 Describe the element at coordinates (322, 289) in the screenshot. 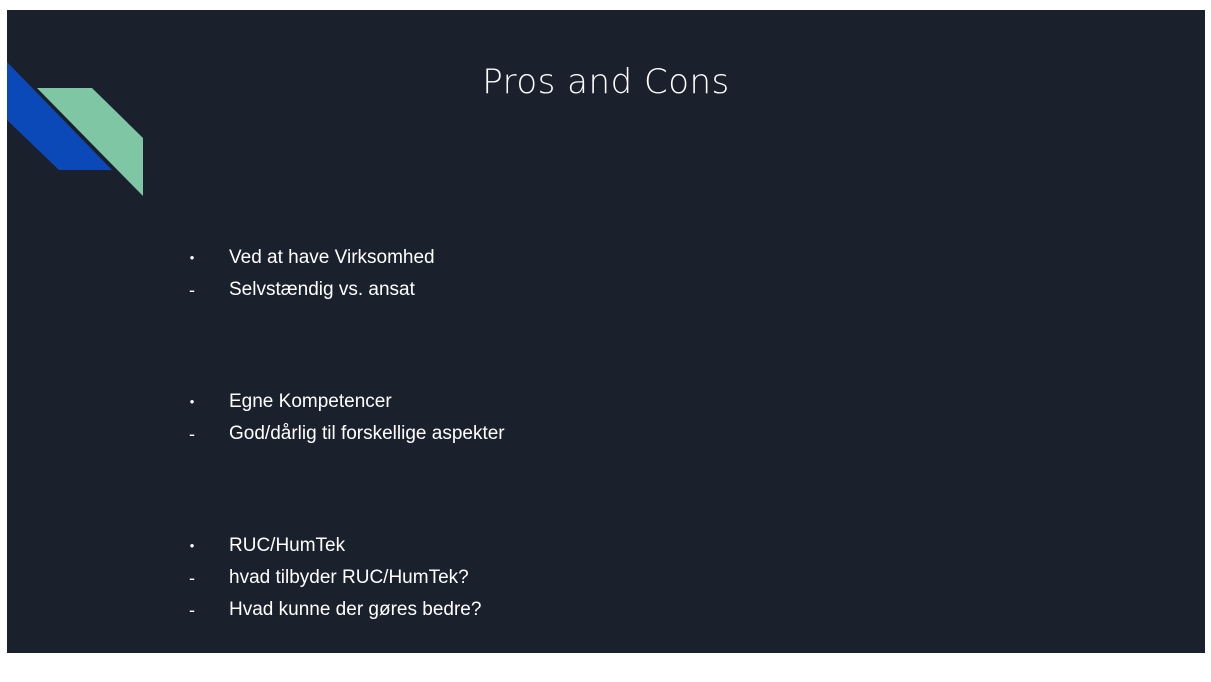

I see `list-item-text: Selvstændig vs. ansat` at that location.